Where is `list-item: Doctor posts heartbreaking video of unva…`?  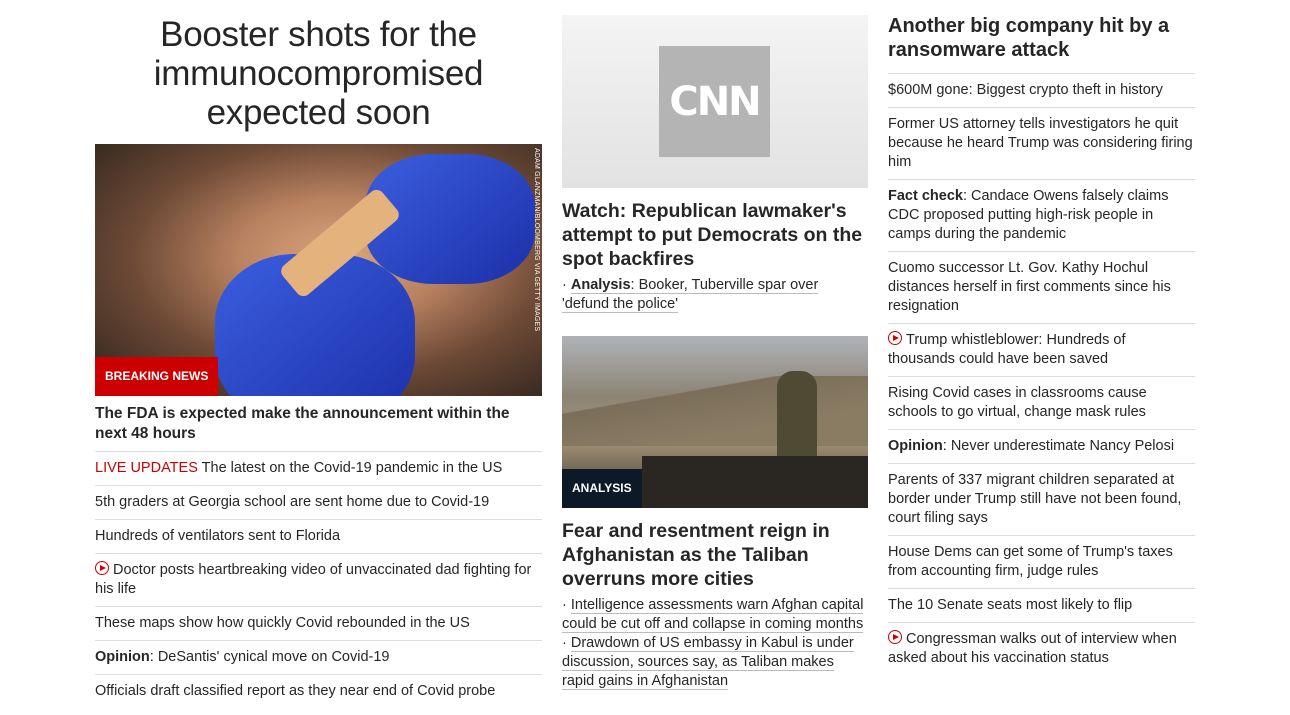
list-item: Doctor posts heartbreaking video of unva… is located at coordinates (318, 580).